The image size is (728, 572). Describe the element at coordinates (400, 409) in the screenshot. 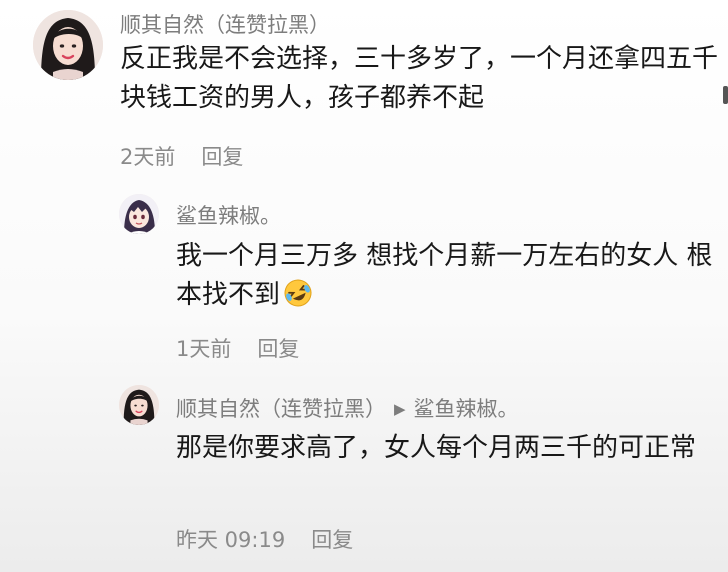

I see `reply-arrow-icon: ▶` at that location.